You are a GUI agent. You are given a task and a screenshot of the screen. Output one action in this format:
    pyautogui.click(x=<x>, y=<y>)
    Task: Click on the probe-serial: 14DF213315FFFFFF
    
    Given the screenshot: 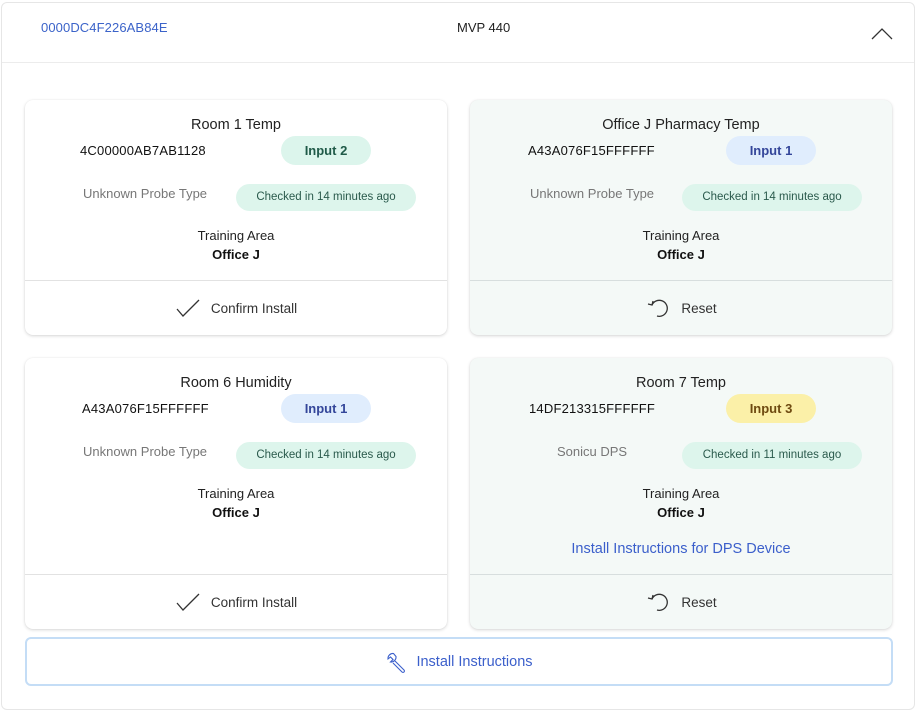 What is the action you would take?
    pyautogui.click(x=592, y=408)
    